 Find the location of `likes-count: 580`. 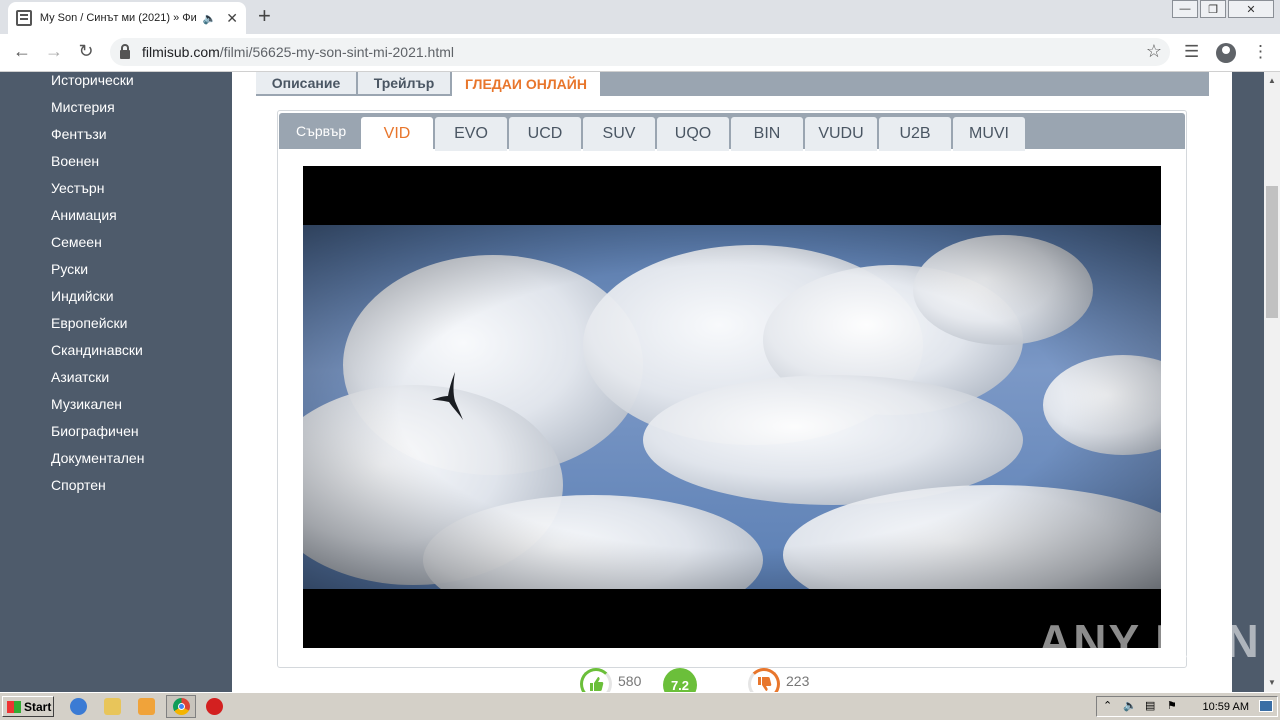

likes-count: 580 is located at coordinates (630, 681).